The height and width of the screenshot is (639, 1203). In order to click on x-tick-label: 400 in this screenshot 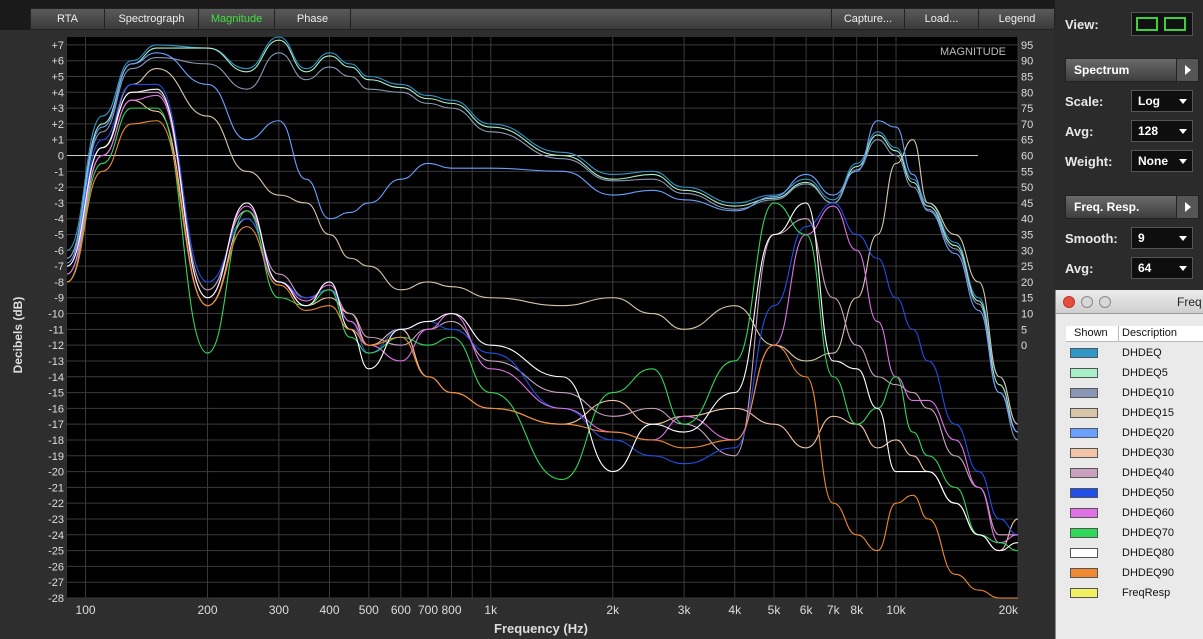, I will do `click(330, 610)`.